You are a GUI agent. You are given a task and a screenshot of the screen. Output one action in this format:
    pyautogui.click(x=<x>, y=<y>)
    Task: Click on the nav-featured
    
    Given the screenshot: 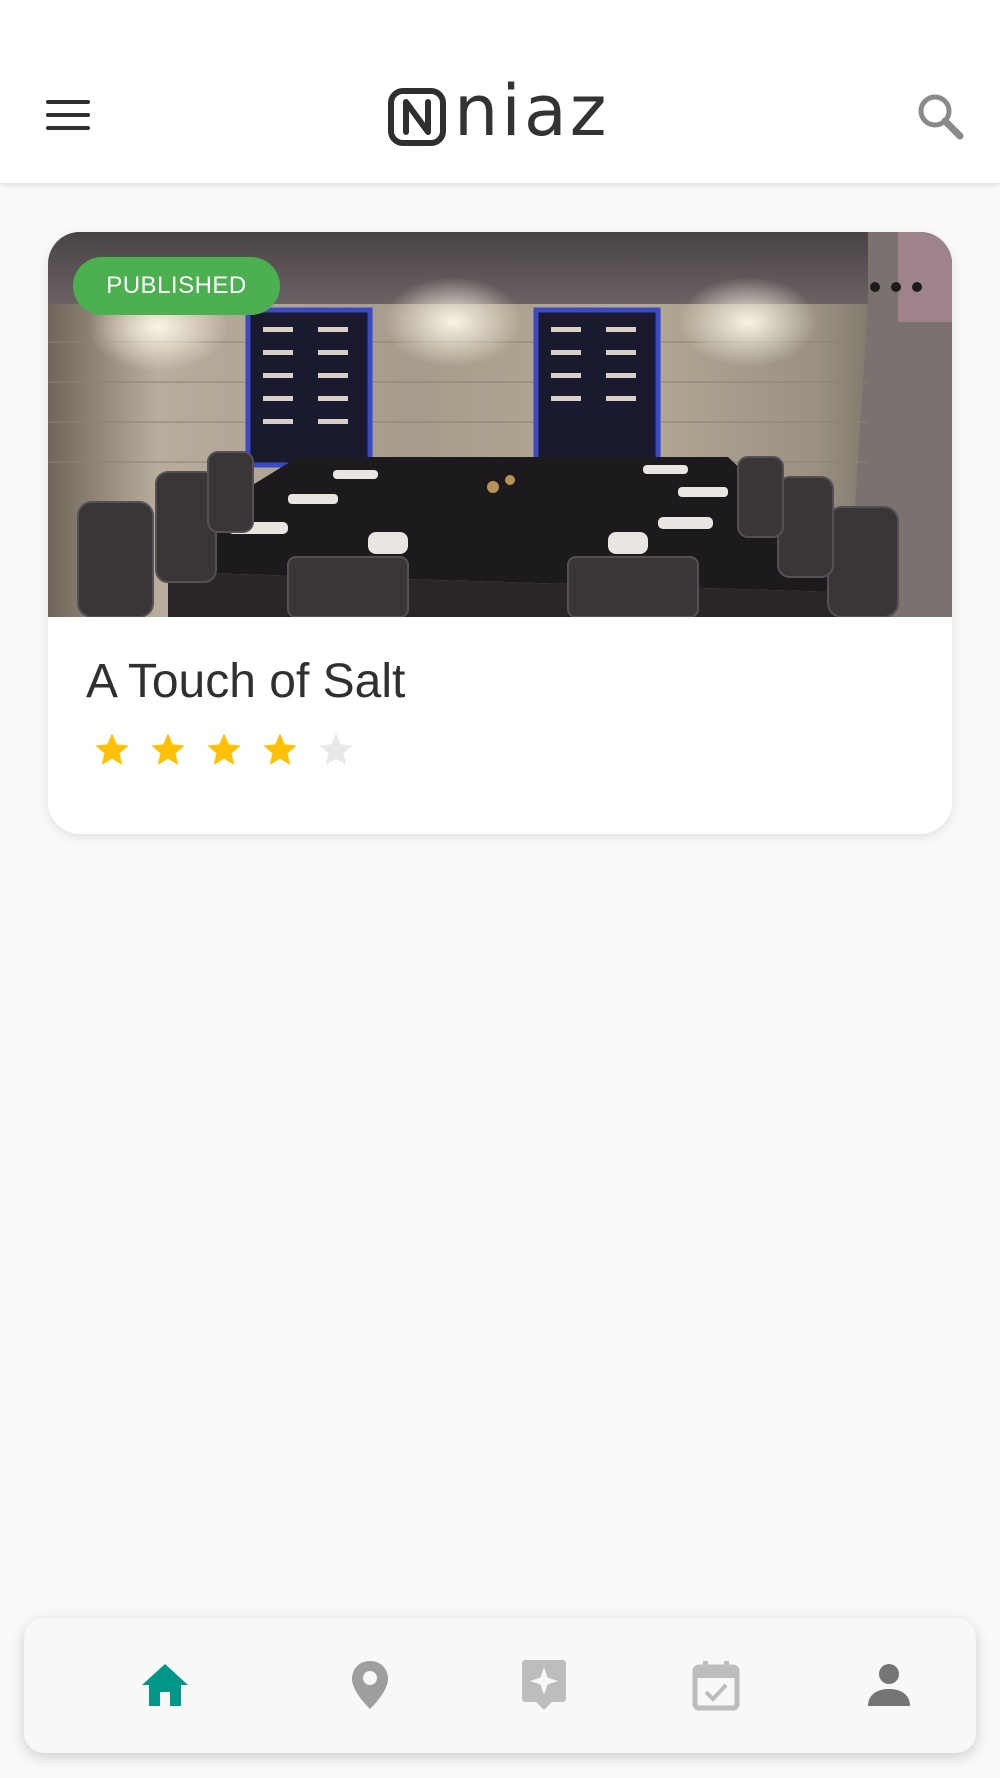 What is the action you would take?
    pyautogui.click(x=544, y=1685)
    